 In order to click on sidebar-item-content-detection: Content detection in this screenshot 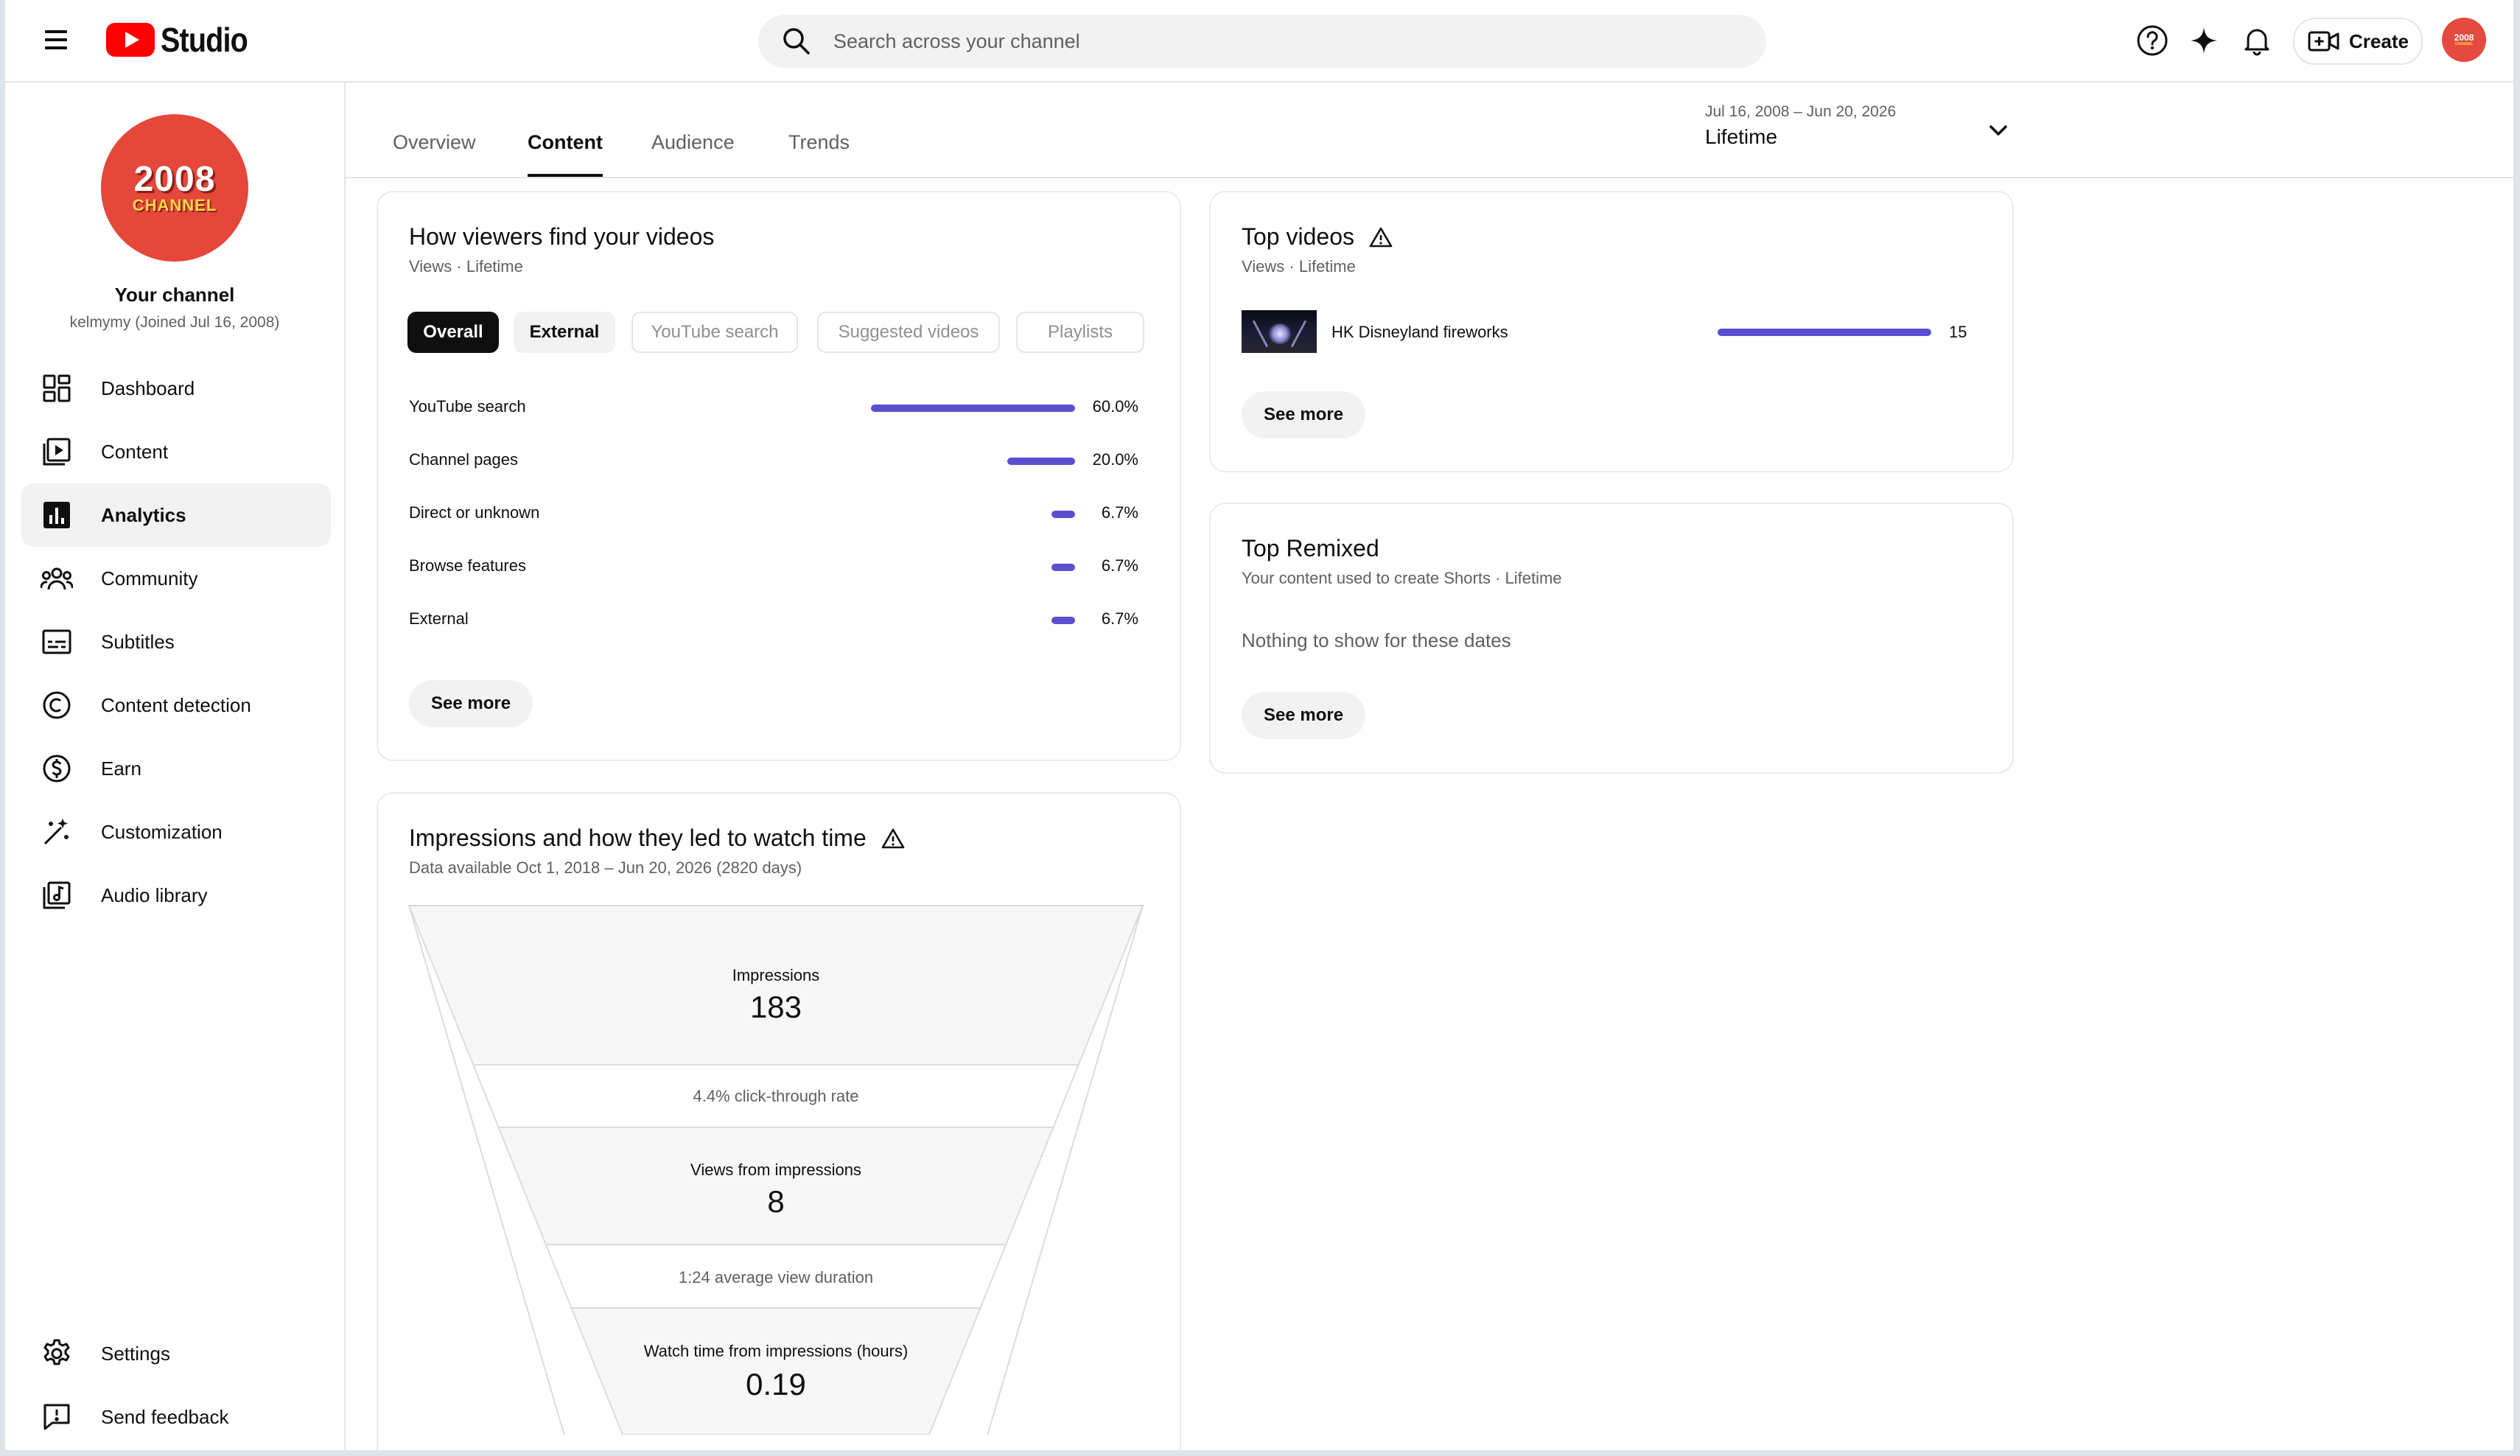, I will do `click(176, 705)`.